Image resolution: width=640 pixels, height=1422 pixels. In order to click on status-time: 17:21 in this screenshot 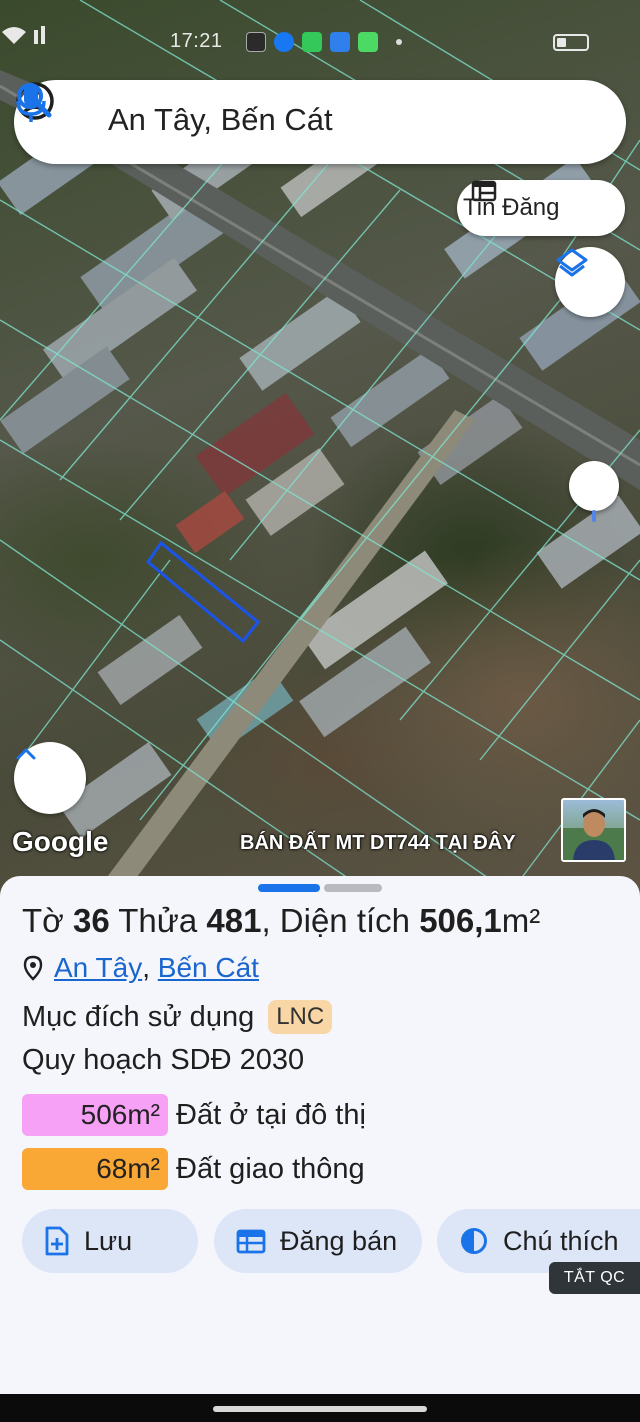, I will do `click(196, 41)`.